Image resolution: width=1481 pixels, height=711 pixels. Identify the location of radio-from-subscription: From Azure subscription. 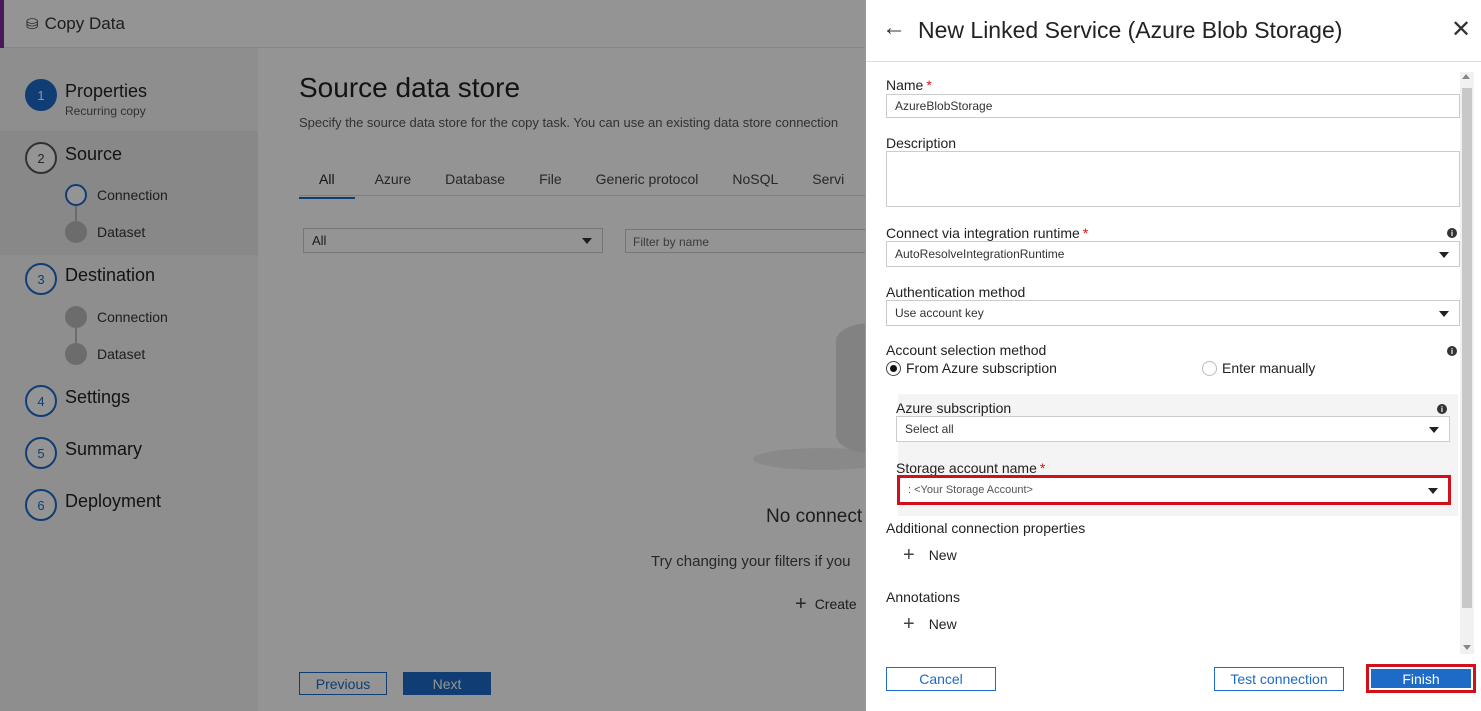
(971, 368).